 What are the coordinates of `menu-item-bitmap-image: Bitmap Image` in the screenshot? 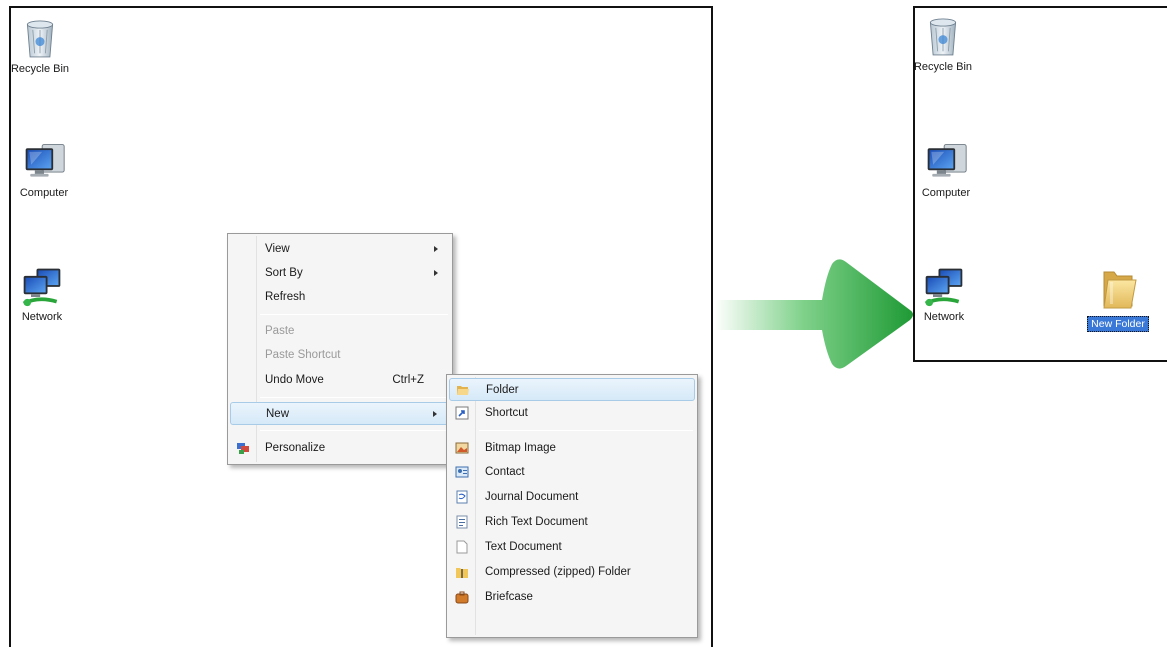 It's located at (572, 448).